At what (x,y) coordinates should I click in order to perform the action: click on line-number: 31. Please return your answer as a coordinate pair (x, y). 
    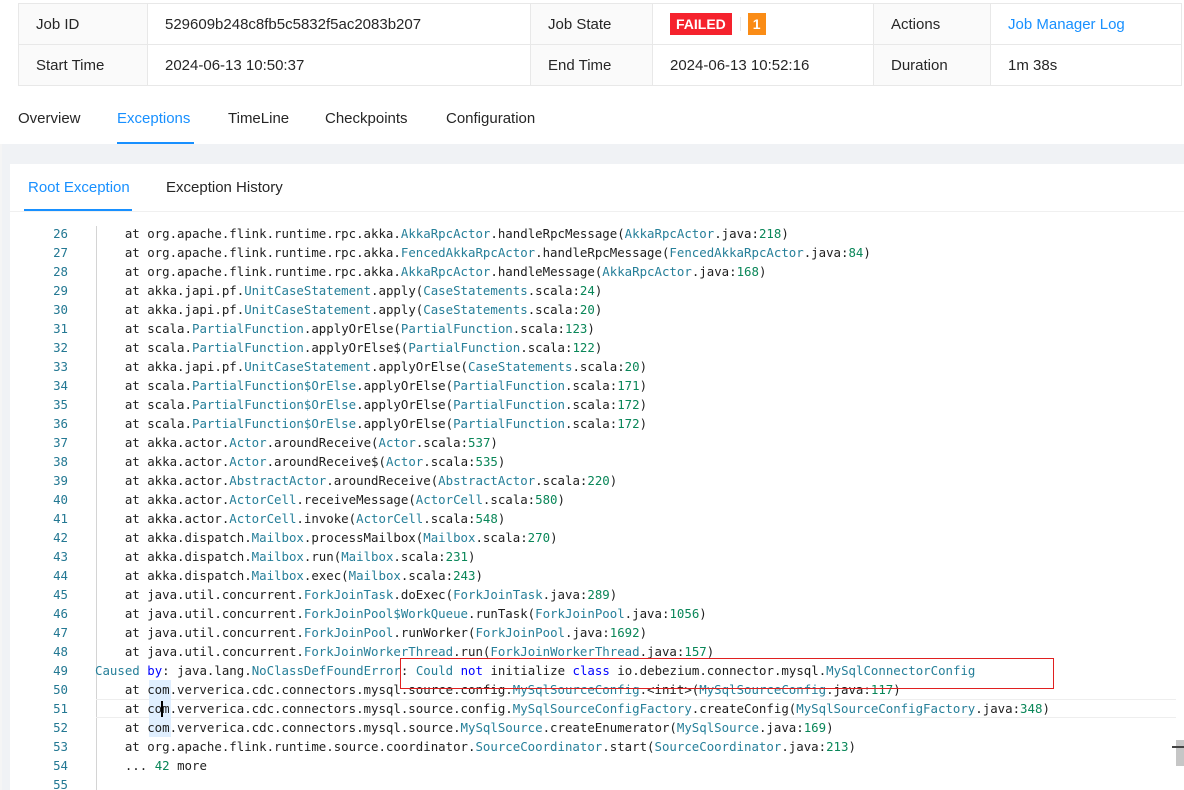
    Looking at the image, I should click on (60, 328).